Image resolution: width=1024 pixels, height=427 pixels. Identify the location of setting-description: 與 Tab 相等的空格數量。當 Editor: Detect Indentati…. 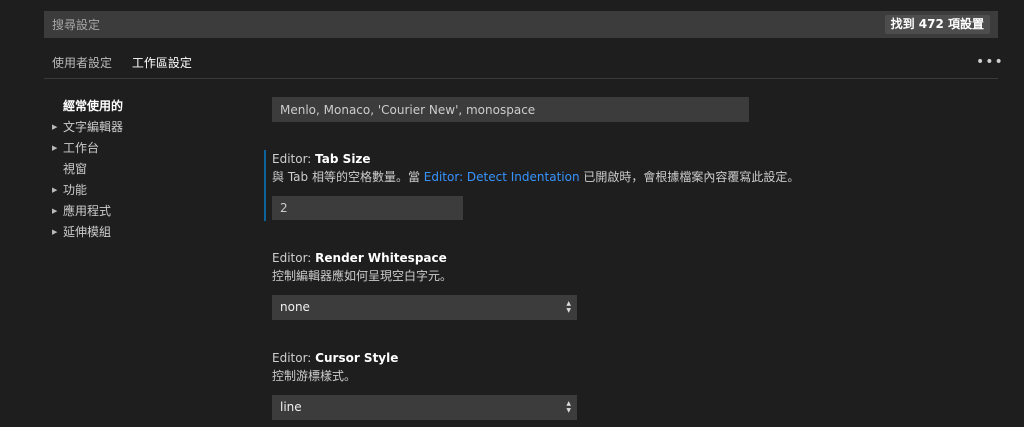
(632, 177).